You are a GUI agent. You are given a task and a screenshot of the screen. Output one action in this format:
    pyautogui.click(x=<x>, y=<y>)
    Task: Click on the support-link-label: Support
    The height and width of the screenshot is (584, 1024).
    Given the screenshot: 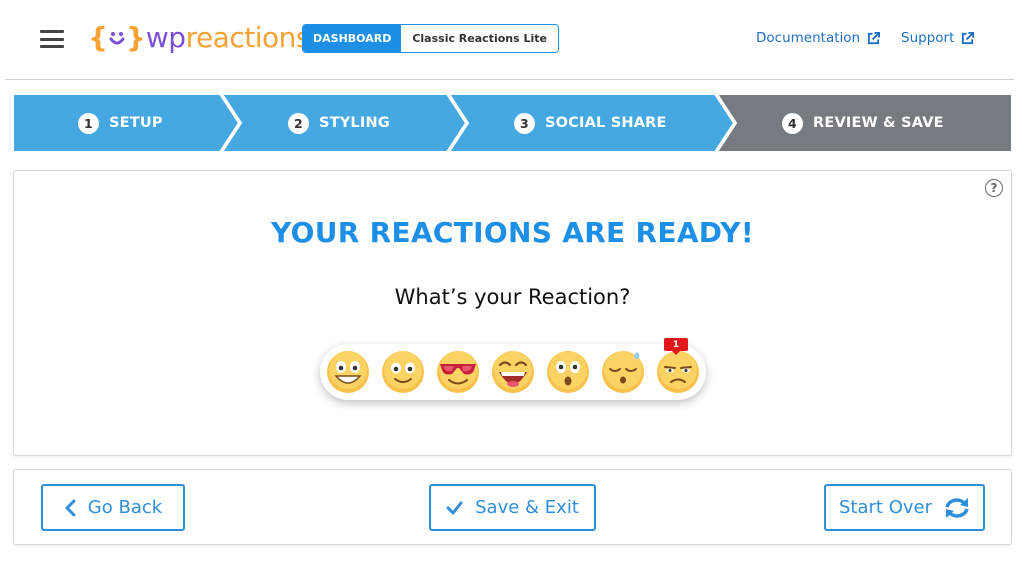 What is the action you would take?
    pyautogui.click(x=928, y=38)
    